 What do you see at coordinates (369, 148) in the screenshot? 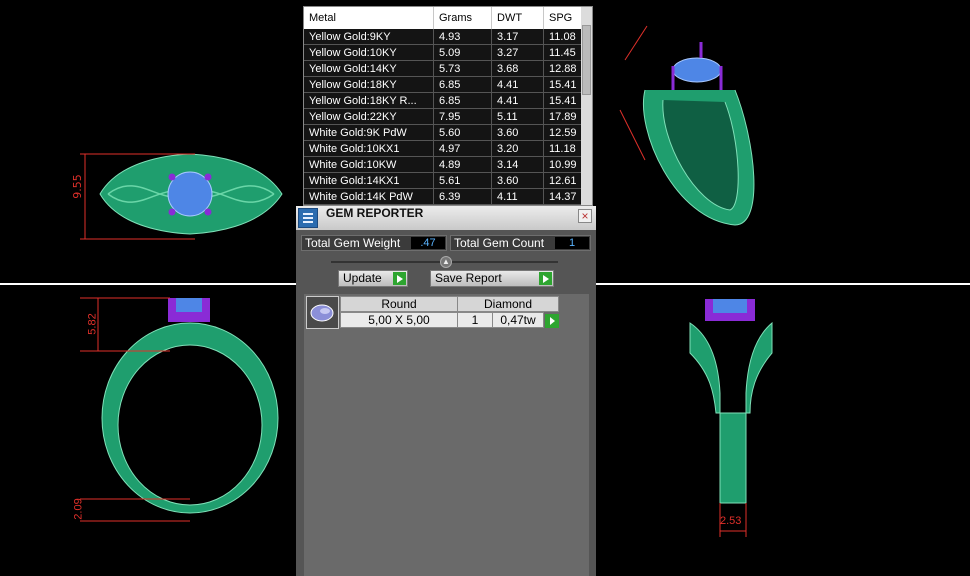
I see `table-cell: White Gold:10KX1` at bounding box center [369, 148].